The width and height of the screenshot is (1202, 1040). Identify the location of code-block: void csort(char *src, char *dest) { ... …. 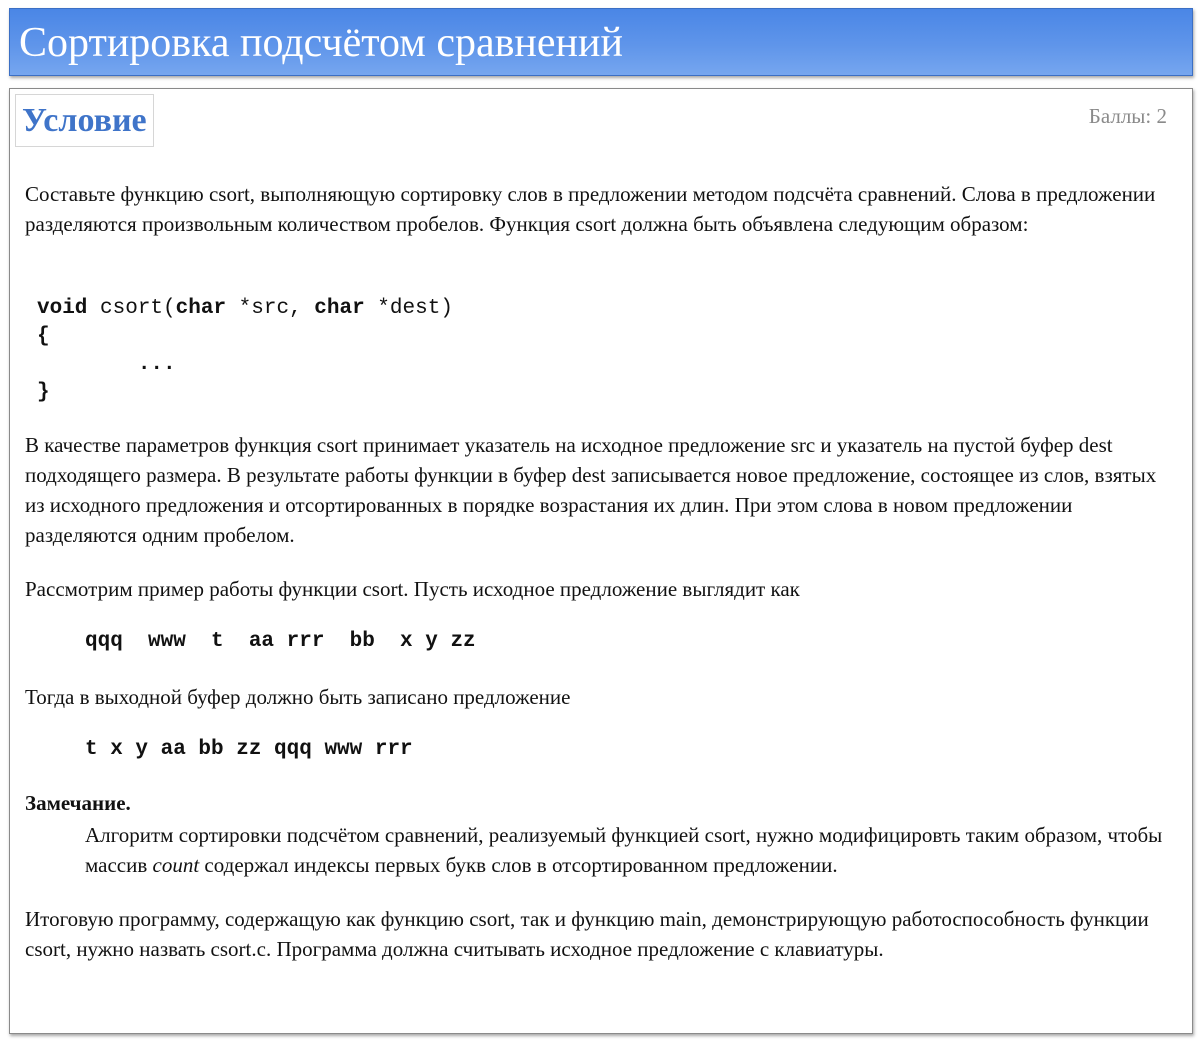
(245, 351).